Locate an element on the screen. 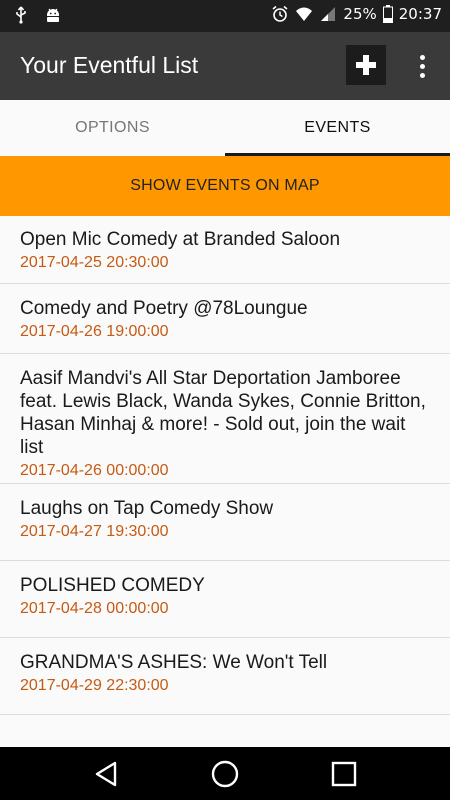  status-bar: 25% 20:37 is located at coordinates (225, 16).